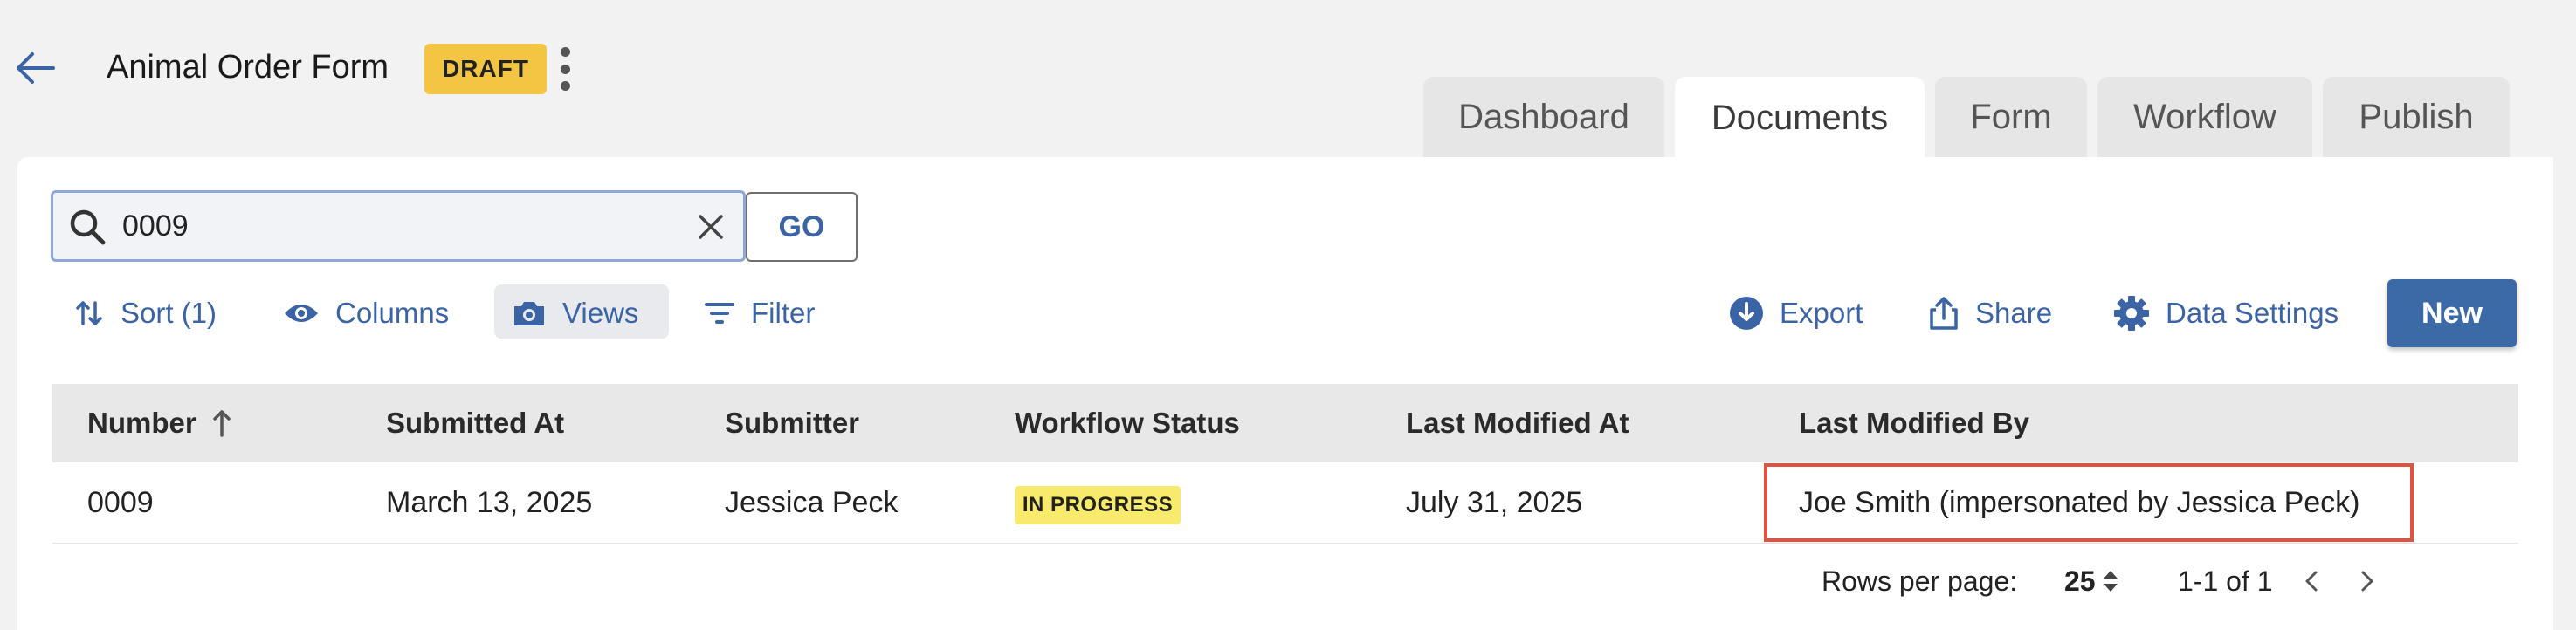 The width and height of the screenshot is (2576, 630). What do you see at coordinates (2416, 117) in the screenshot?
I see `tab-publish: Publish` at bounding box center [2416, 117].